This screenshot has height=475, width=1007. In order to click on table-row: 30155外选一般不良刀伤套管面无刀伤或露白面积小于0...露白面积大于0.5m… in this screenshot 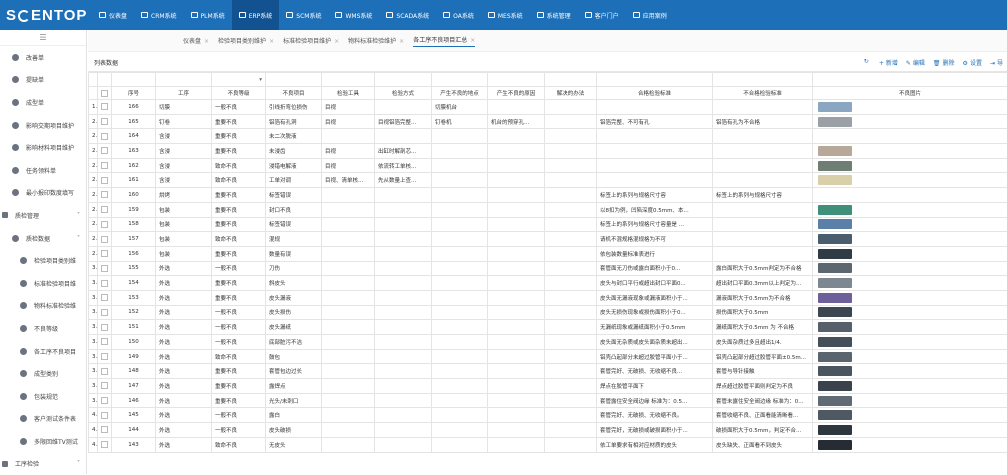, I will do `click(548, 268)`.